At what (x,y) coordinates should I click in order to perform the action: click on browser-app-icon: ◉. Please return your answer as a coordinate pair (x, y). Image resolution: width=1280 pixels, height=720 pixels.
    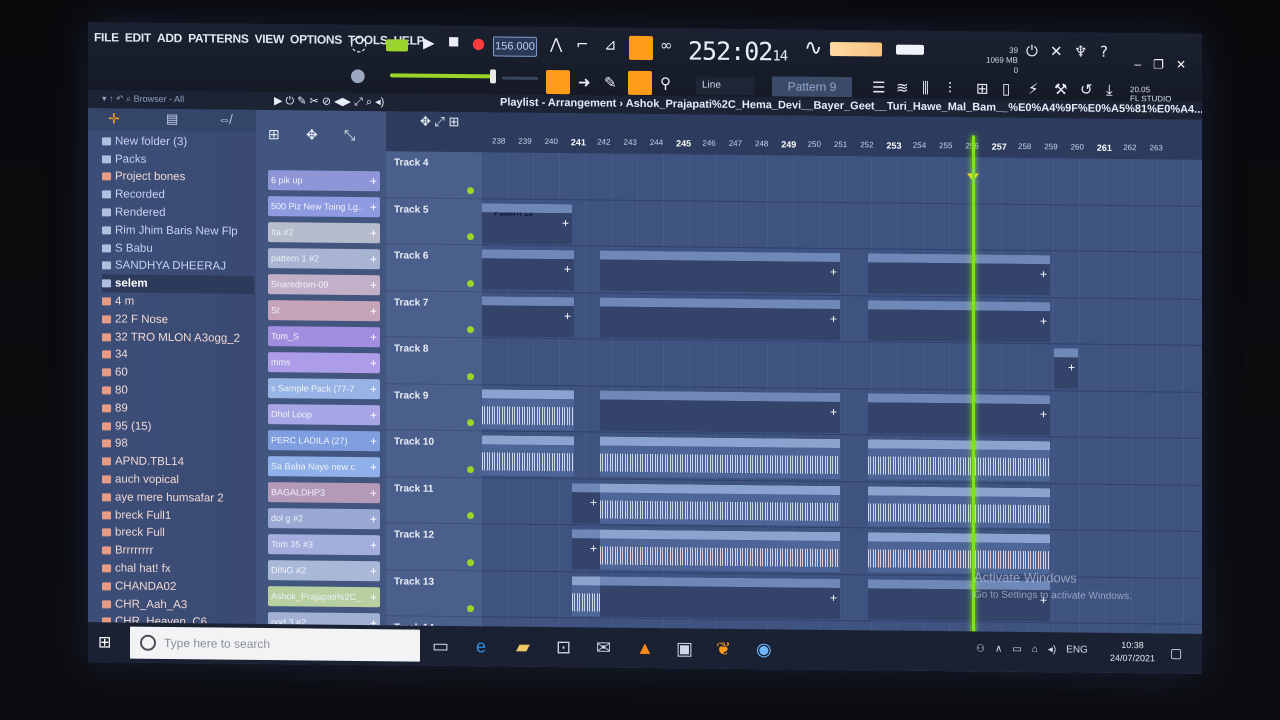
    Looking at the image, I should click on (764, 649).